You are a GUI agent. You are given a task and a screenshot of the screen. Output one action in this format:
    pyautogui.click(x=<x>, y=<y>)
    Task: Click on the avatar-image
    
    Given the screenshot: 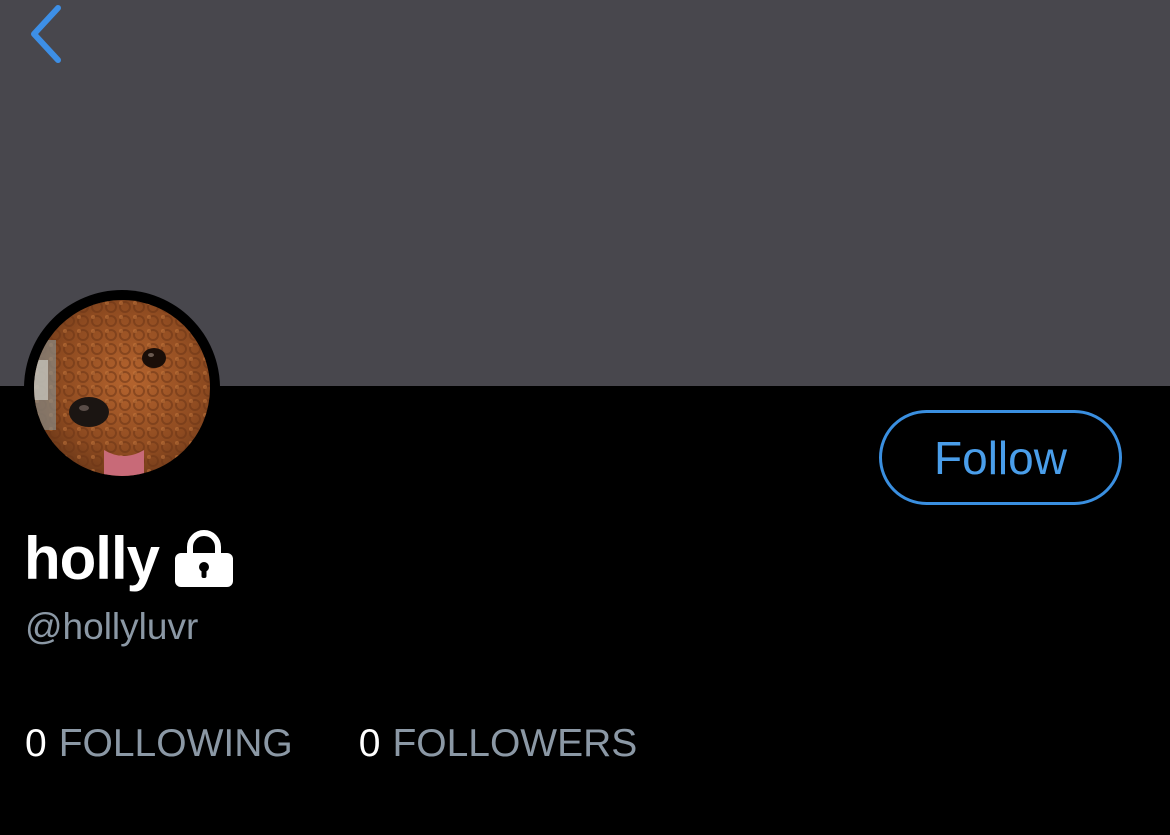 What is the action you would take?
    pyautogui.click(x=122, y=388)
    